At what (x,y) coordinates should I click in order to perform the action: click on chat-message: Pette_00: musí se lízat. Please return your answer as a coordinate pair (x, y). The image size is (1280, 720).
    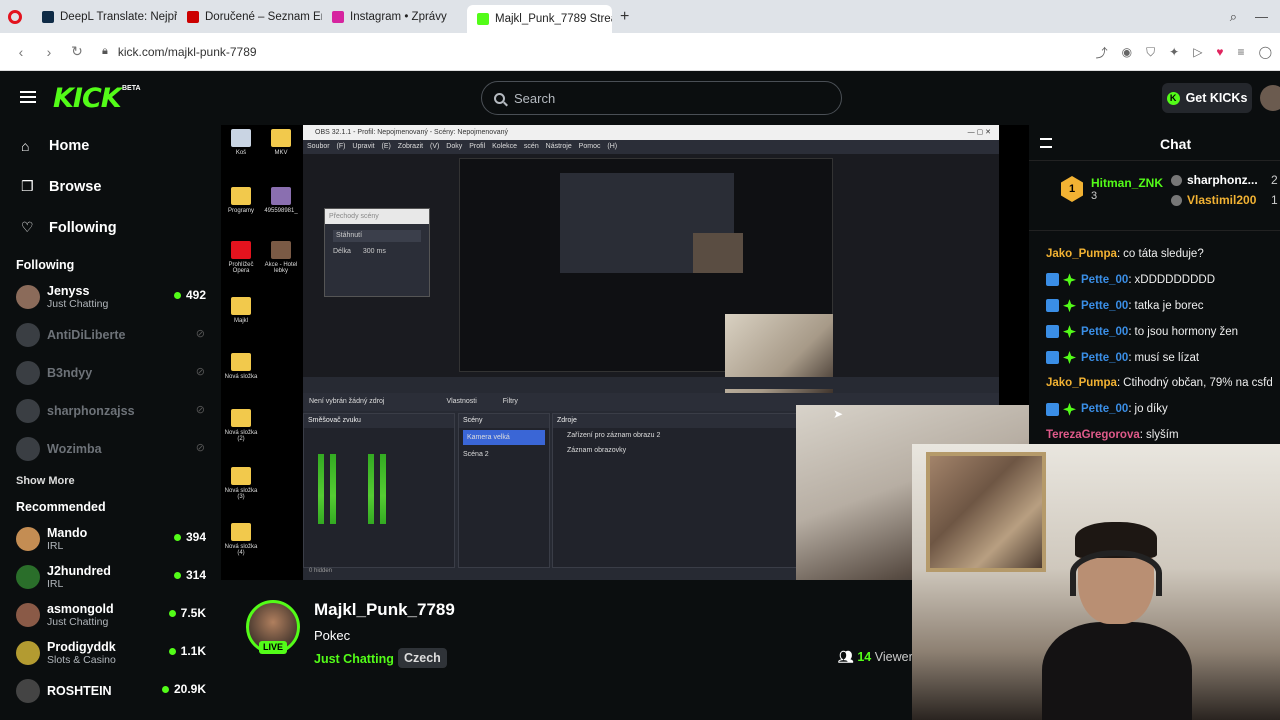
    Looking at the image, I should click on (1154, 358).